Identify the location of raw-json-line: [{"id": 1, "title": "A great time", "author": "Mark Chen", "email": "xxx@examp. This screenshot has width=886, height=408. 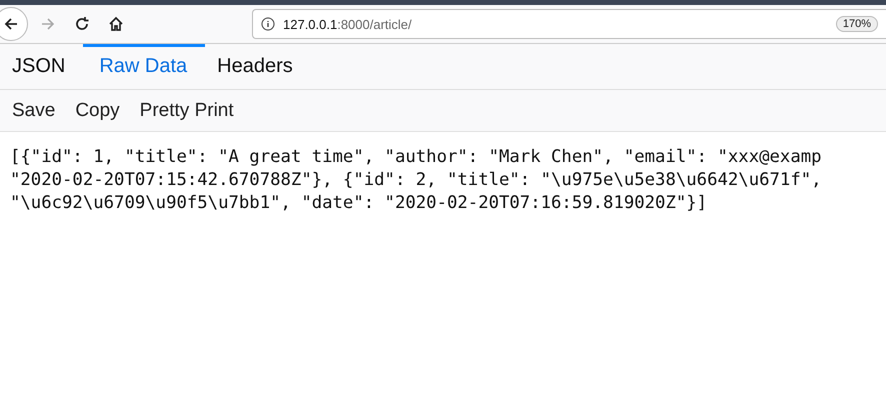
(416, 157).